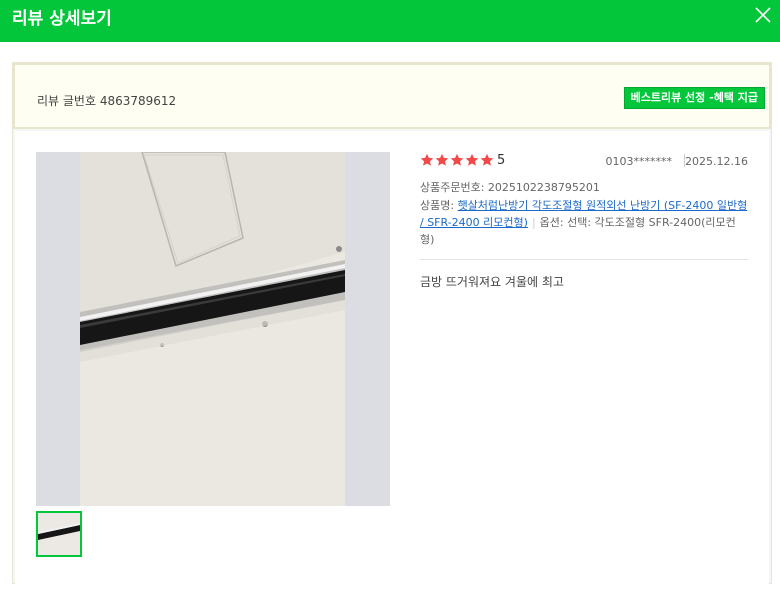 The height and width of the screenshot is (591, 780). What do you see at coordinates (392, 96) in the screenshot?
I see `review-info-bar: 리뷰 글번호 4863789612 베스트리뷰 선정 -혜택 지급` at bounding box center [392, 96].